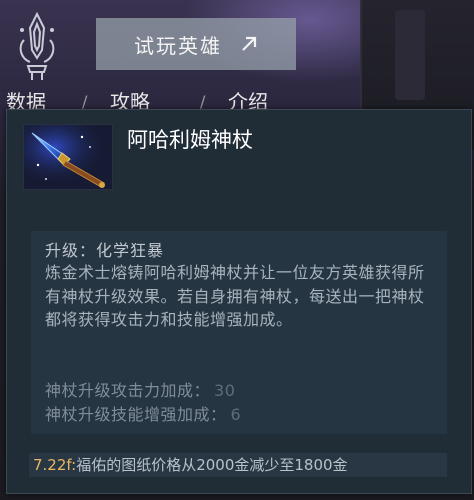 The width and height of the screenshot is (474, 500). What do you see at coordinates (105, 250) in the screenshot?
I see `upgrade-title: 升级：化学狂暴` at bounding box center [105, 250].